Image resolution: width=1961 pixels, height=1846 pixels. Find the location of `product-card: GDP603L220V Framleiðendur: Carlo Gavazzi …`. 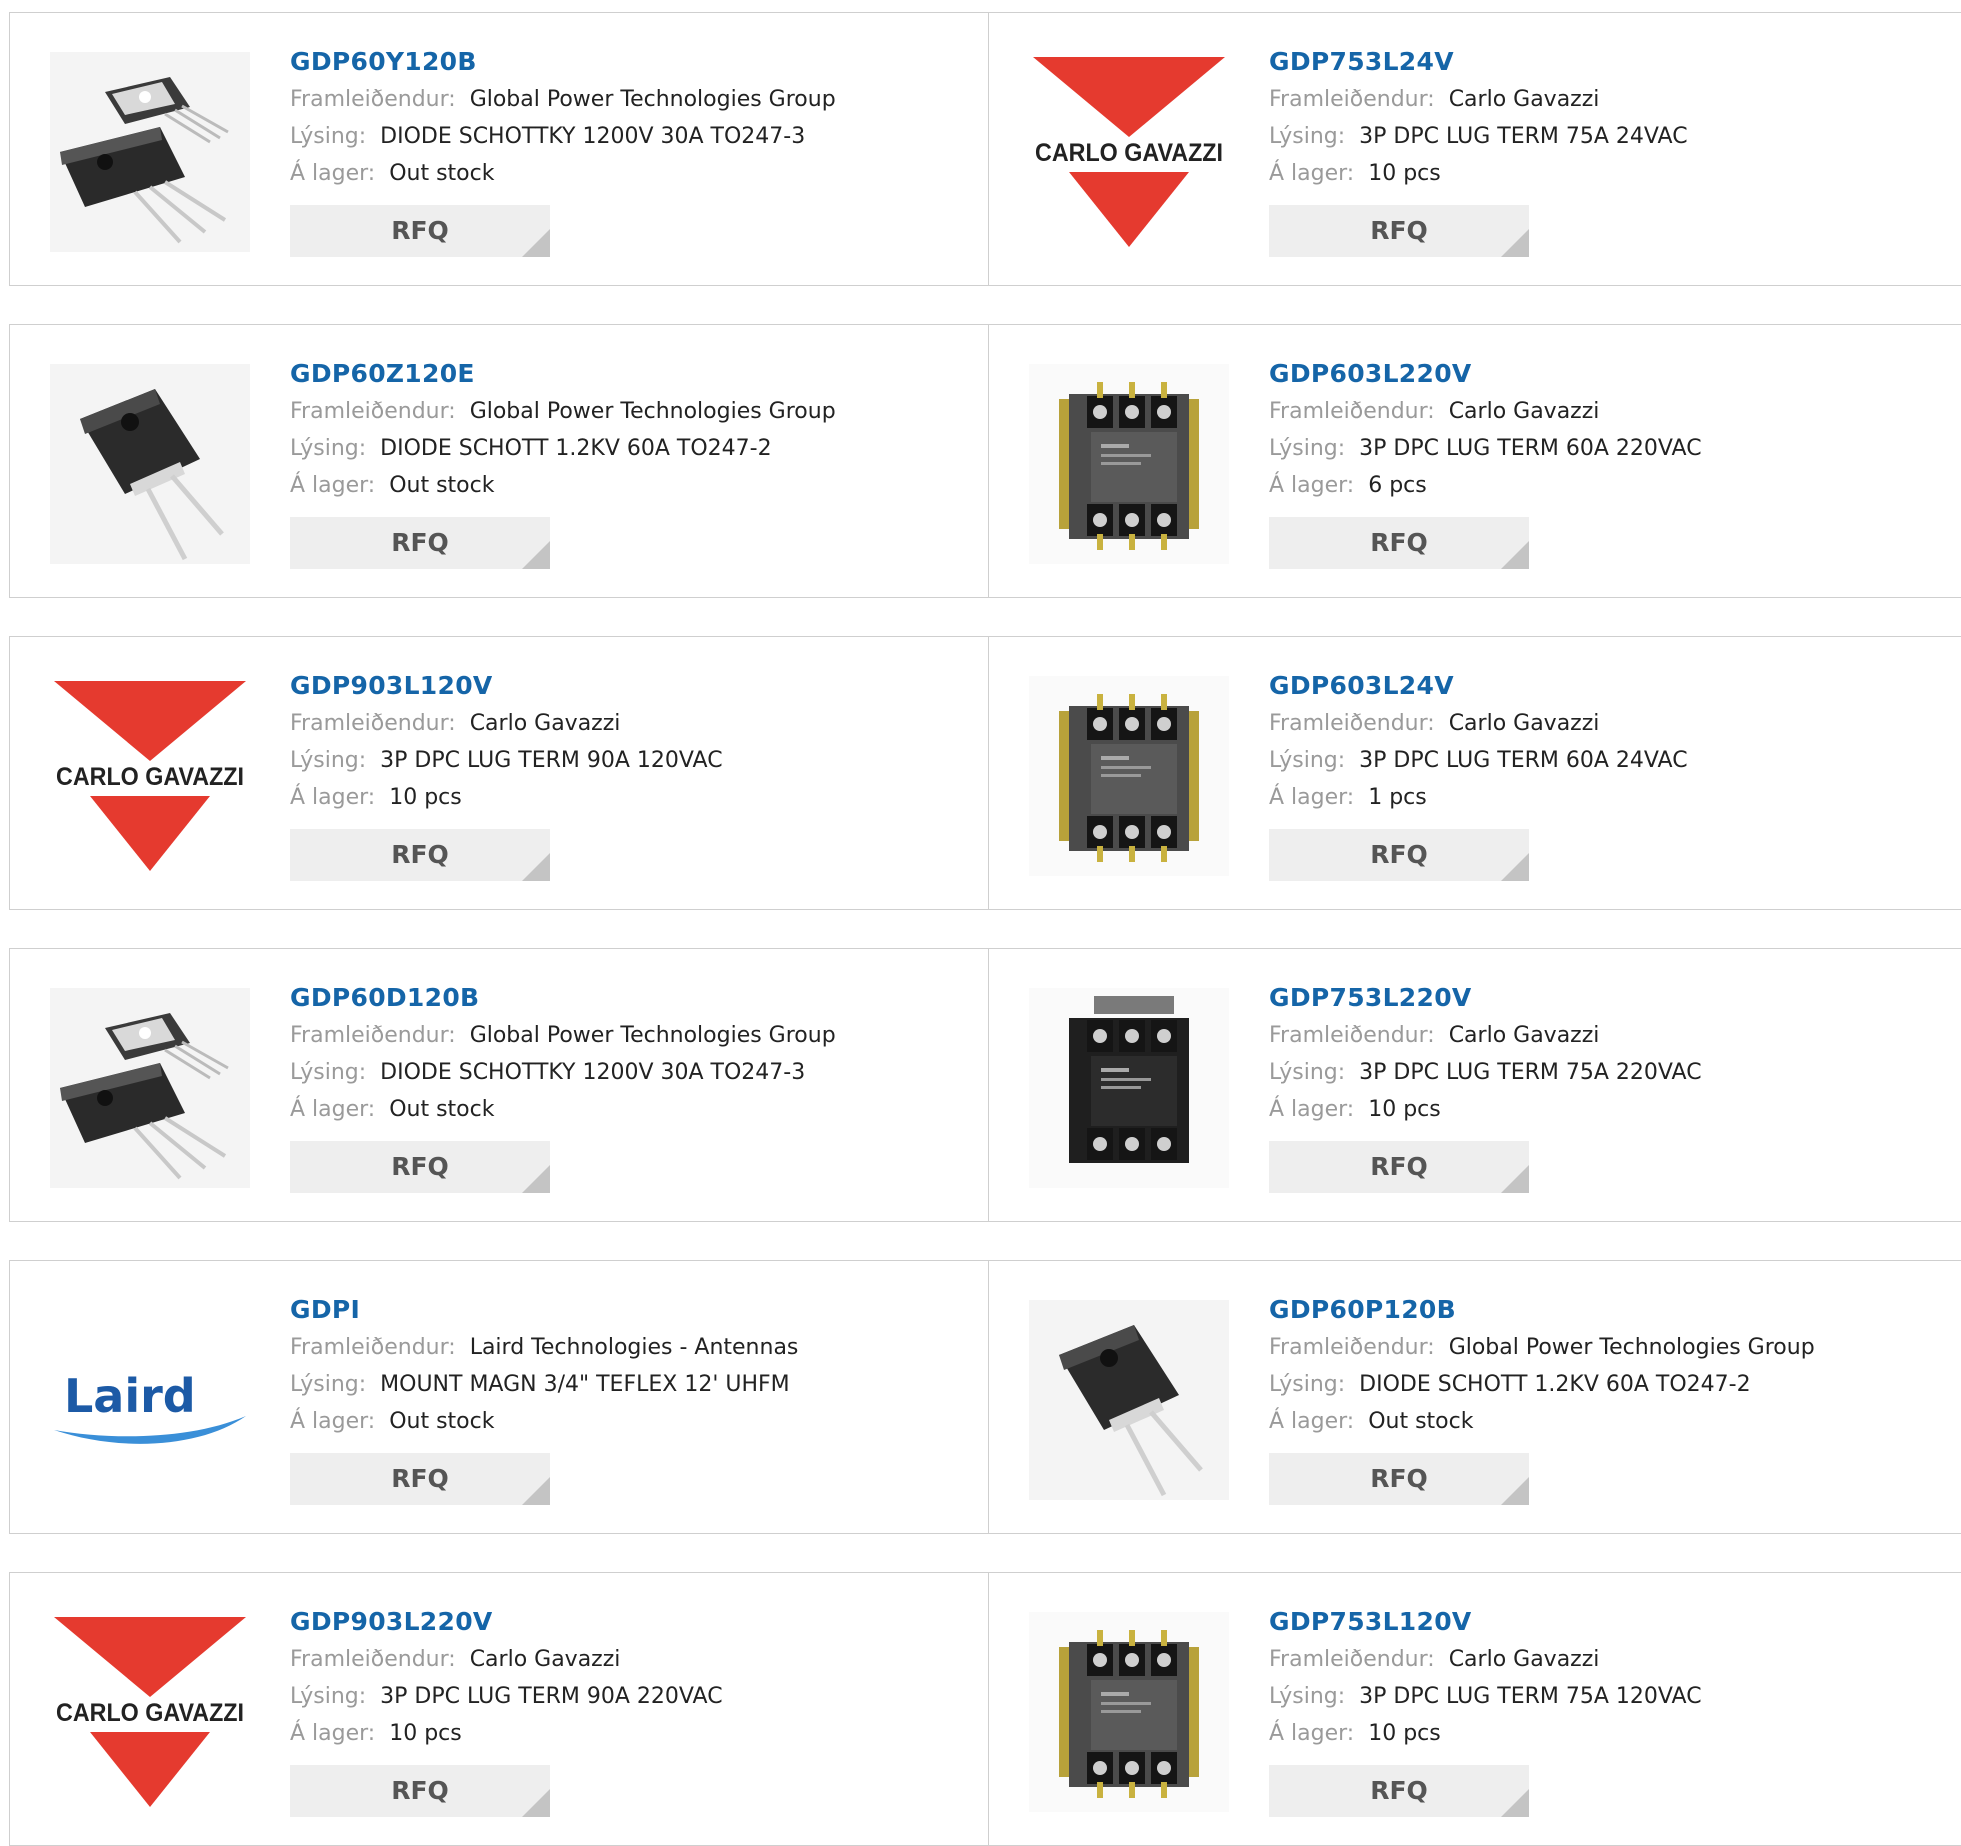

product-card: GDP603L220V Framleiðendur: Carlo Gavazzi … is located at coordinates (1474, 461).